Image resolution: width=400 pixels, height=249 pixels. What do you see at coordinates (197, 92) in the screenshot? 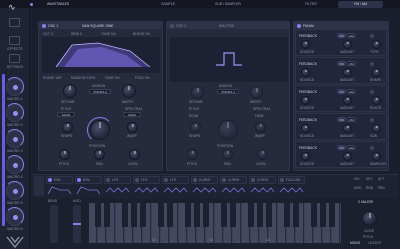
I see `osc2-detune-knob` at bounding box center [197, 92].